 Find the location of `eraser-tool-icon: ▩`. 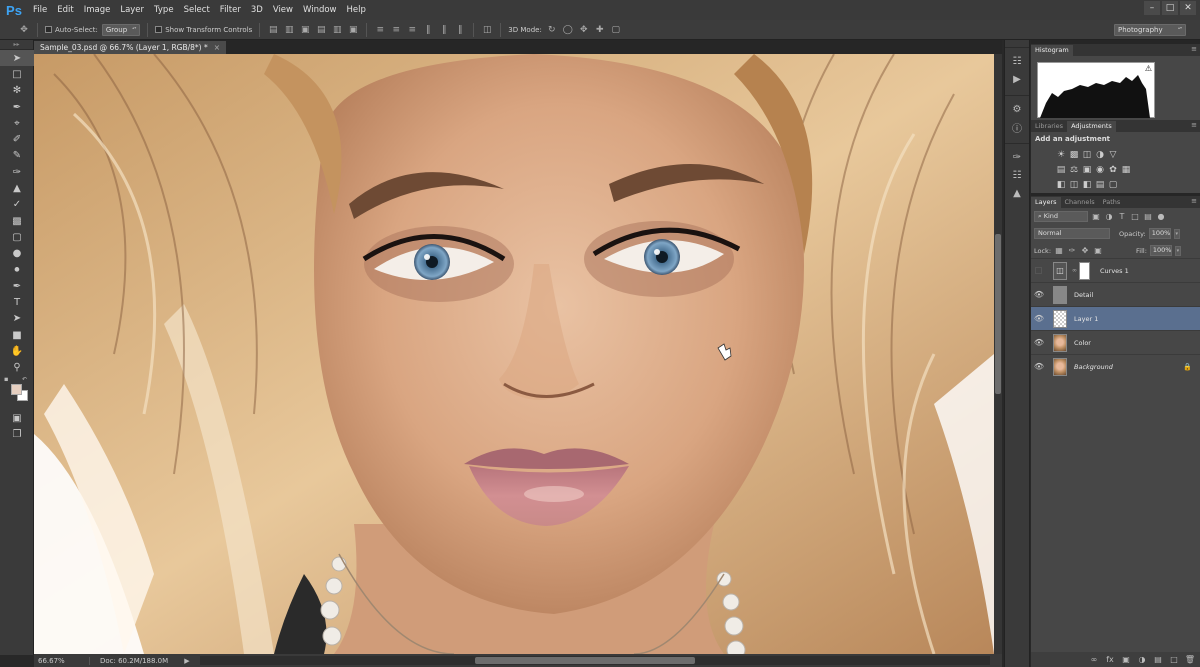

eraser-tool-icon: ▩ is located at coordinates (17, 221).